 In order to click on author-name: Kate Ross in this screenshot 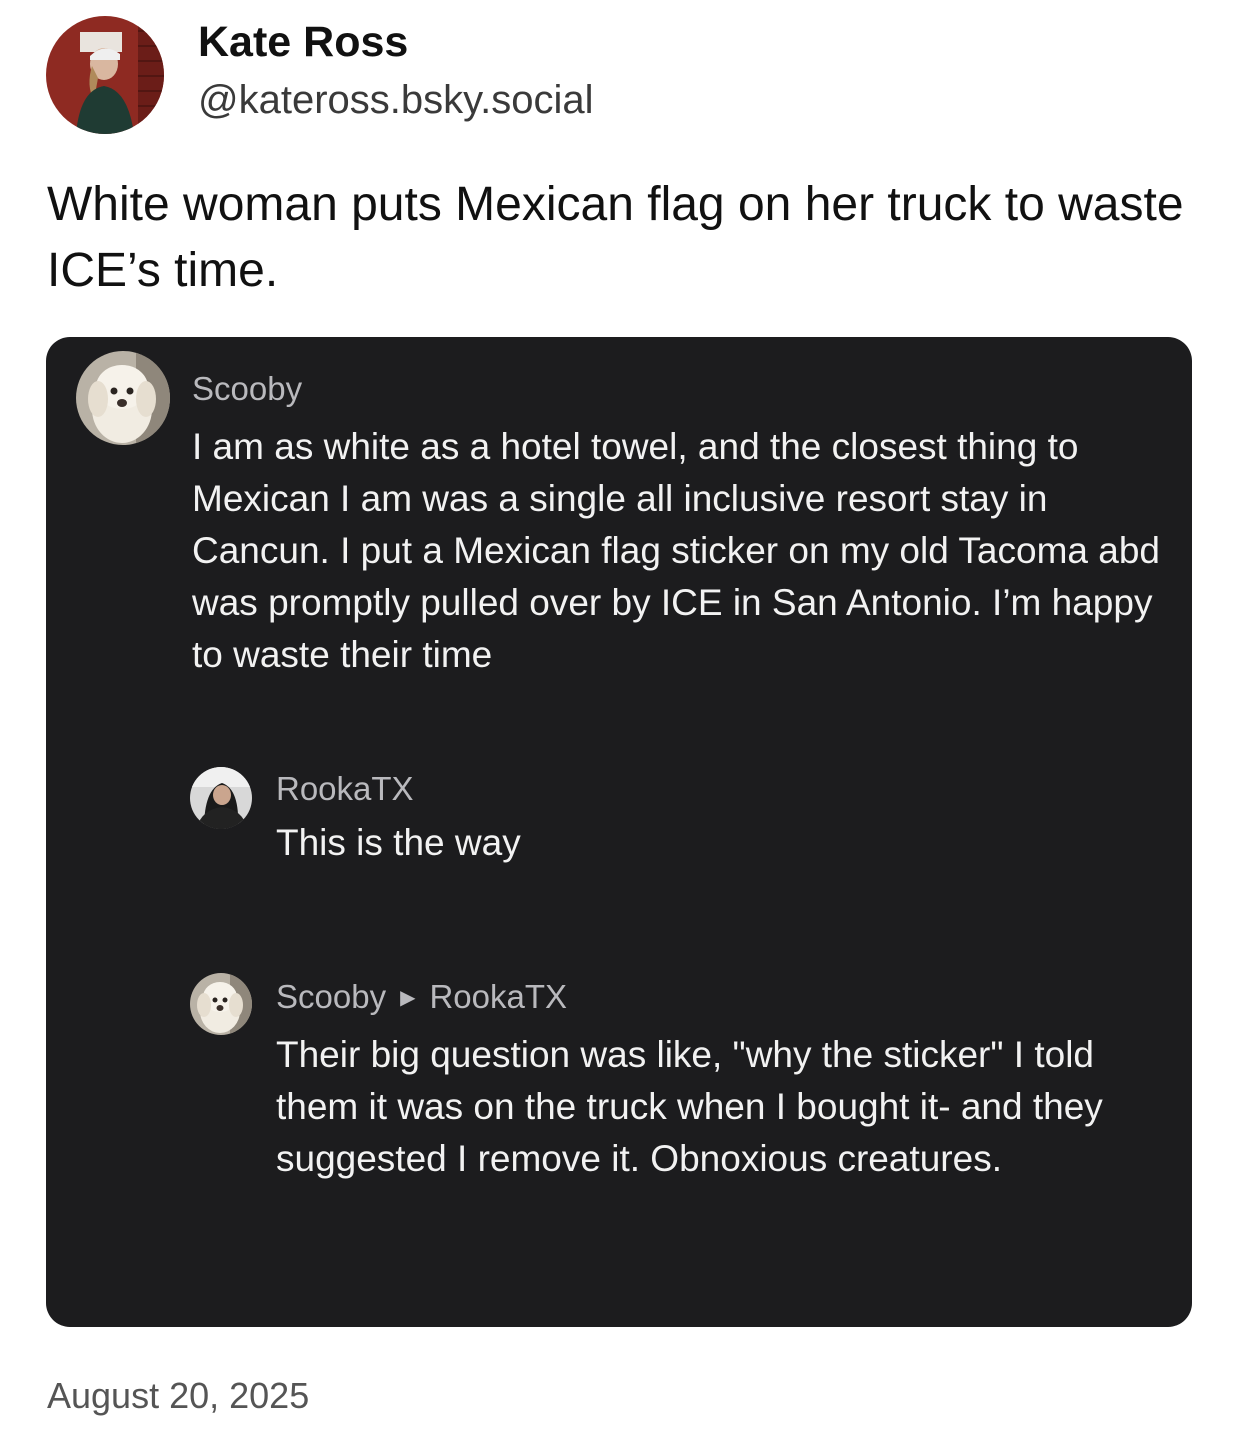, I will do `click(396, 42)`.